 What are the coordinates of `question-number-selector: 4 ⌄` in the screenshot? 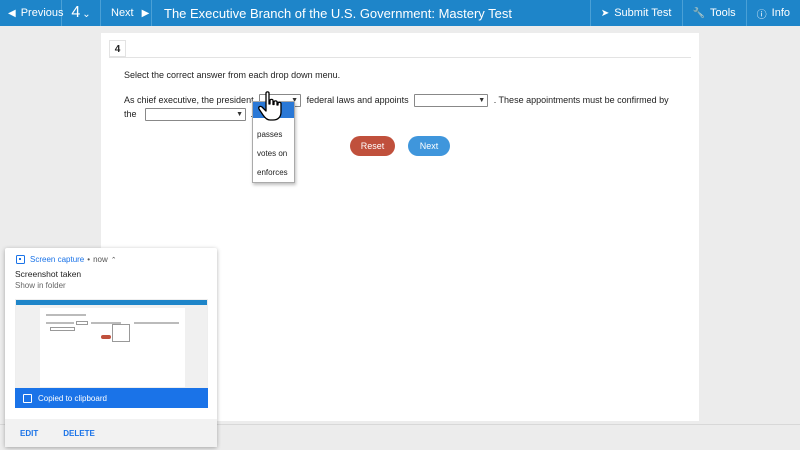 It's located at (81, 13).